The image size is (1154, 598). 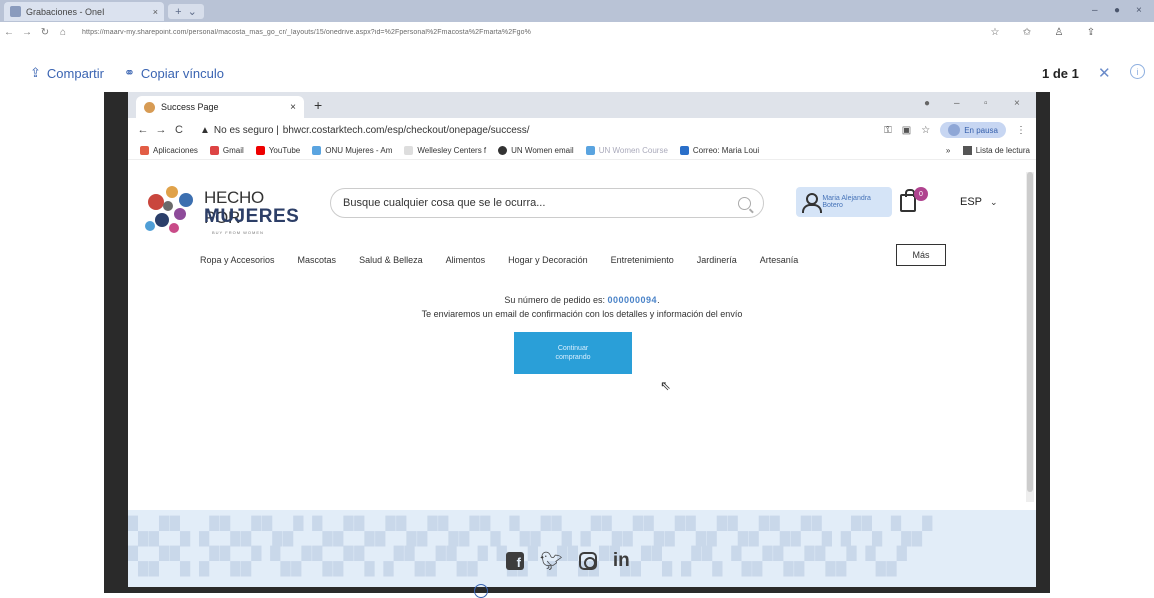 I want to click on outer-tab: Grabaciones - OneI ×, so click(x=84, y=11).